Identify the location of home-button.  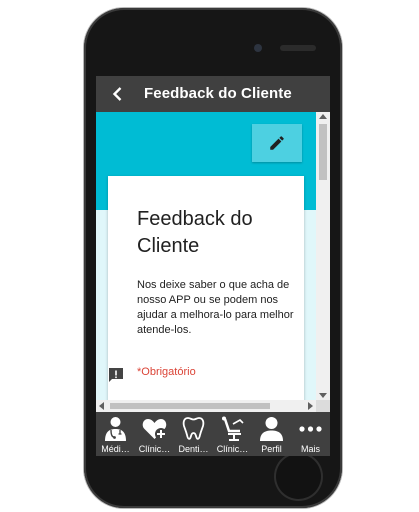
(298, 476).